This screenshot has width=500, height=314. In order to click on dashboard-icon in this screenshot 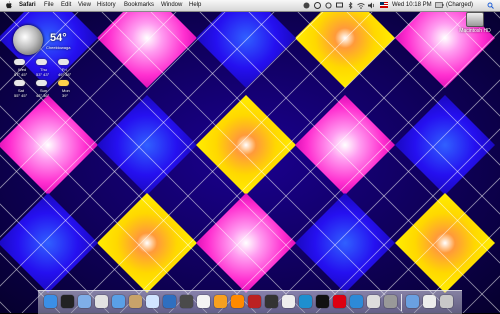, I will do `click(67, 301)`.